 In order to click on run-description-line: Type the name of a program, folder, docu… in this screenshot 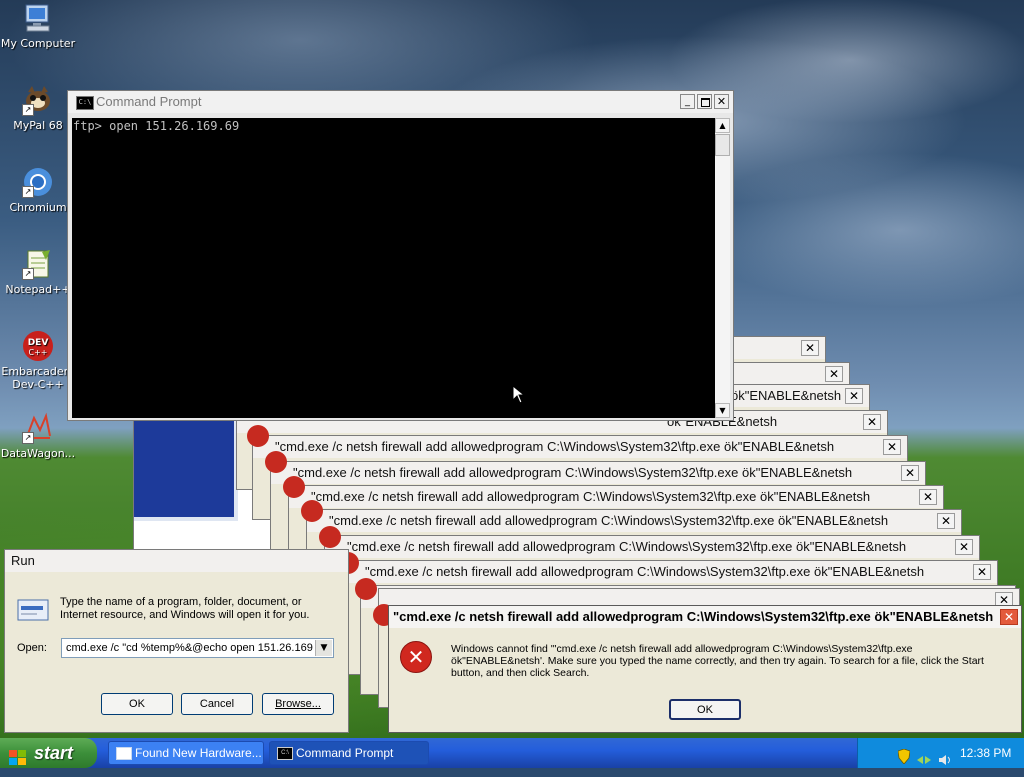, I will do `click(181, 602)`.